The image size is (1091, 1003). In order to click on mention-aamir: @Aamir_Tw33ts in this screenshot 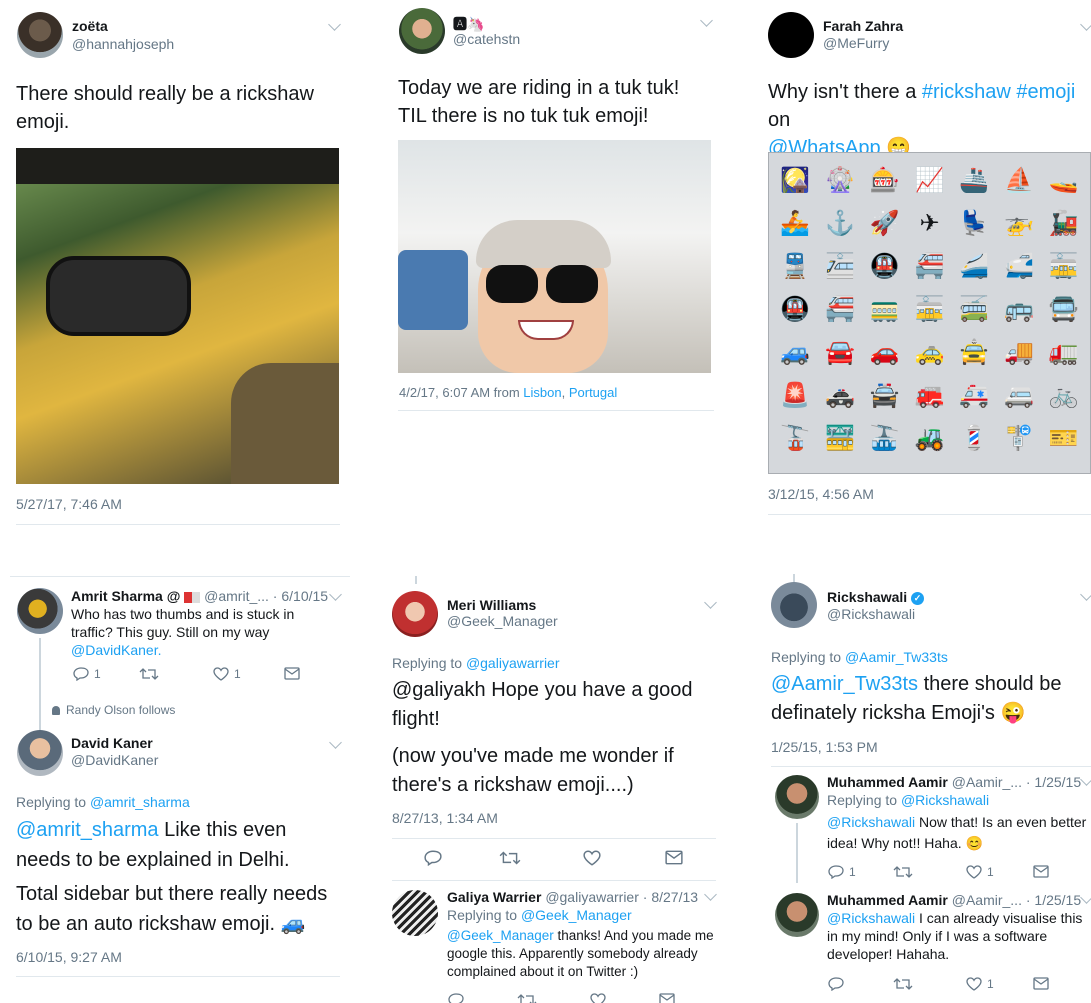, I will do `click(844, 684)`.